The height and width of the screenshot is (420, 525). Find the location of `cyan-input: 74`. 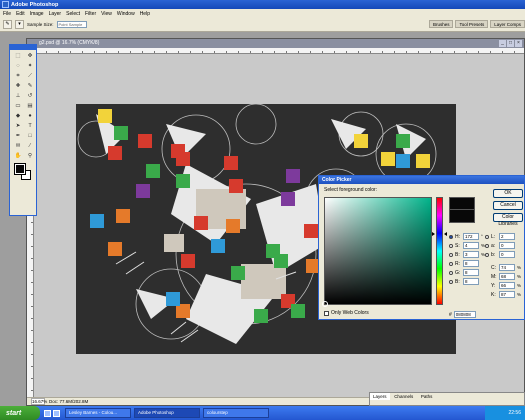

cyan-input: 74 is located at coordinates (507, 267).